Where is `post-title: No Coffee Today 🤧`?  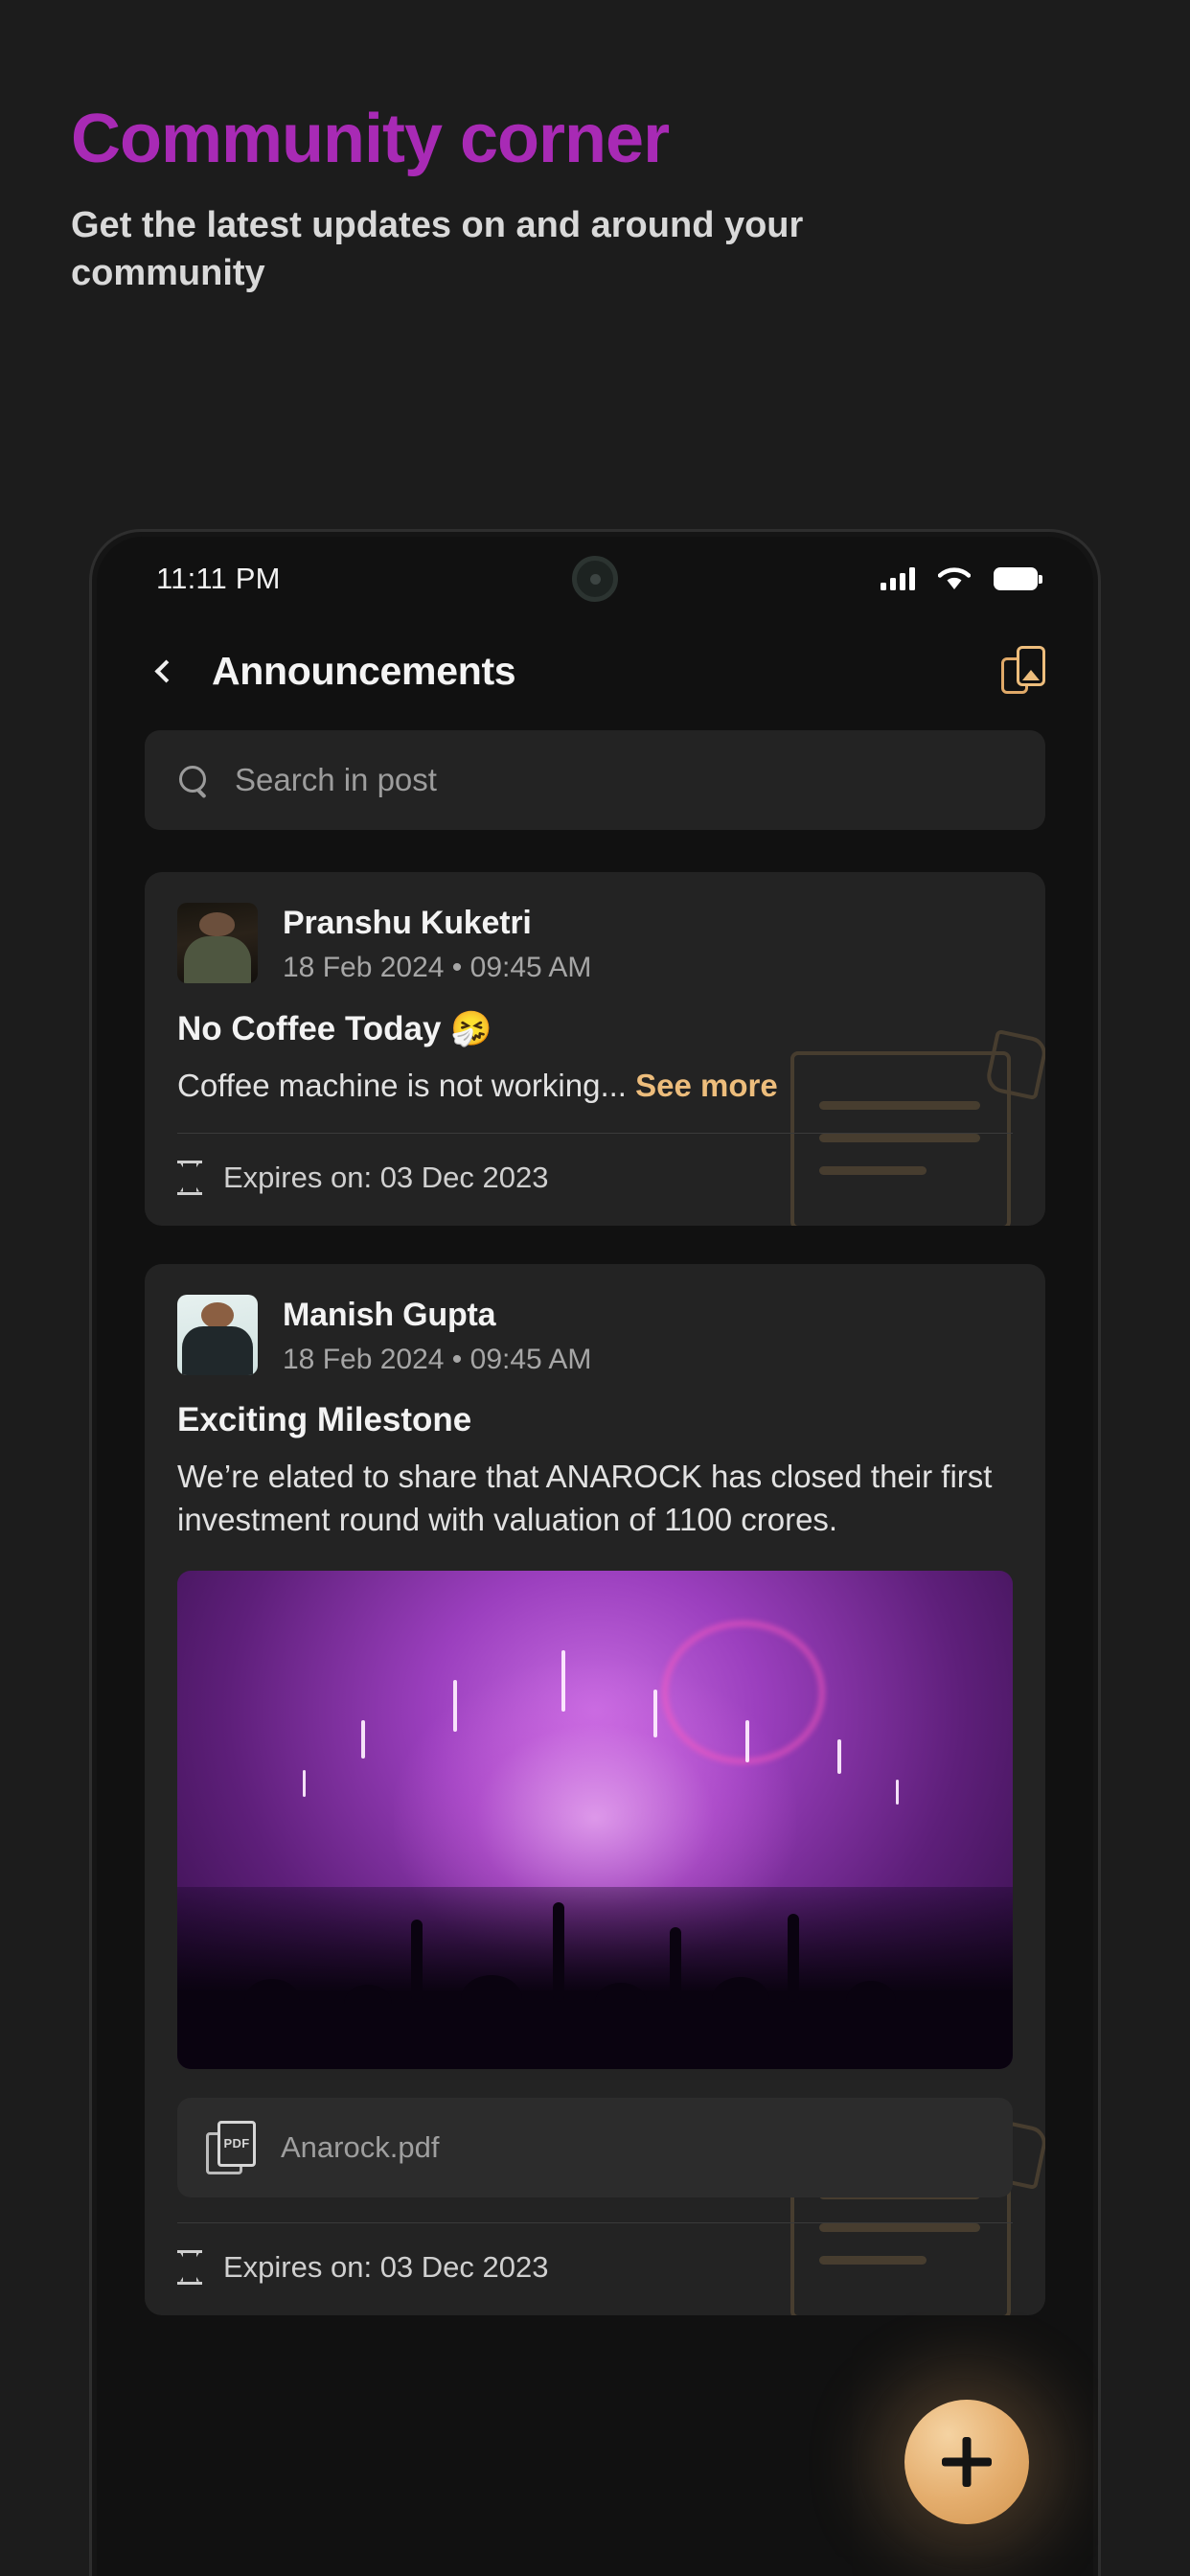
post-title: No Coffee Today 🤧 is located at coordinates (334, 1028).